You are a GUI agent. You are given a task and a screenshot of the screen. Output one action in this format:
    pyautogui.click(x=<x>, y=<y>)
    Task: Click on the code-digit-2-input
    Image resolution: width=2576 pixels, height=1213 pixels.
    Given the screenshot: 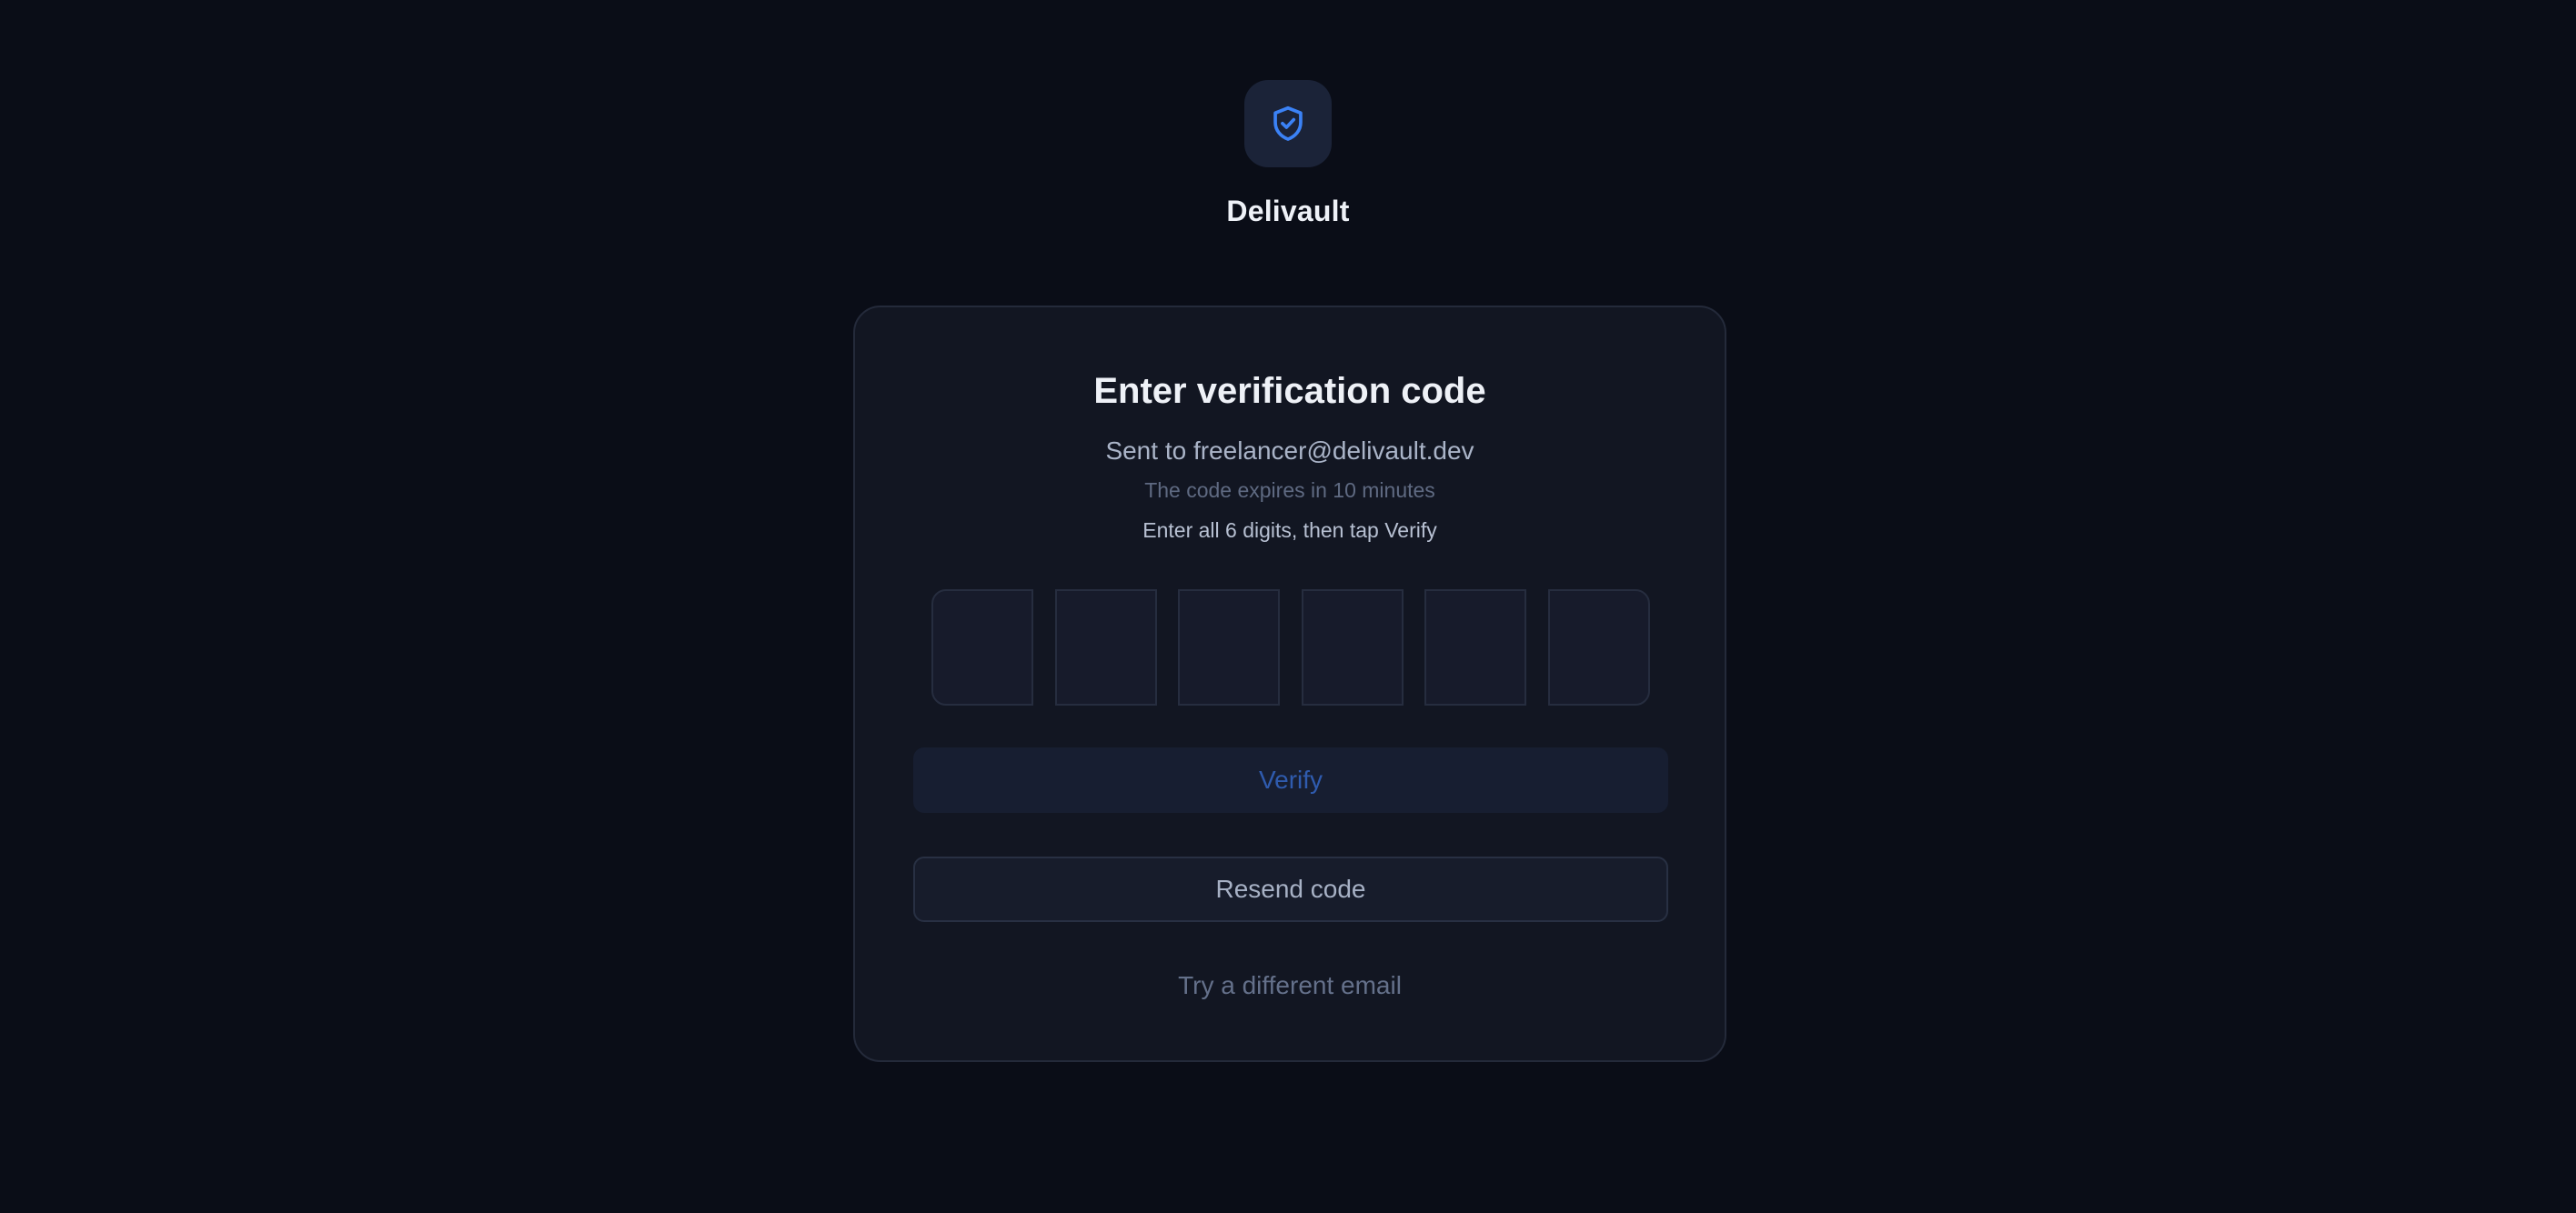 What is the action you would take?
    pyautogui.click(x=1105, y=647)
    